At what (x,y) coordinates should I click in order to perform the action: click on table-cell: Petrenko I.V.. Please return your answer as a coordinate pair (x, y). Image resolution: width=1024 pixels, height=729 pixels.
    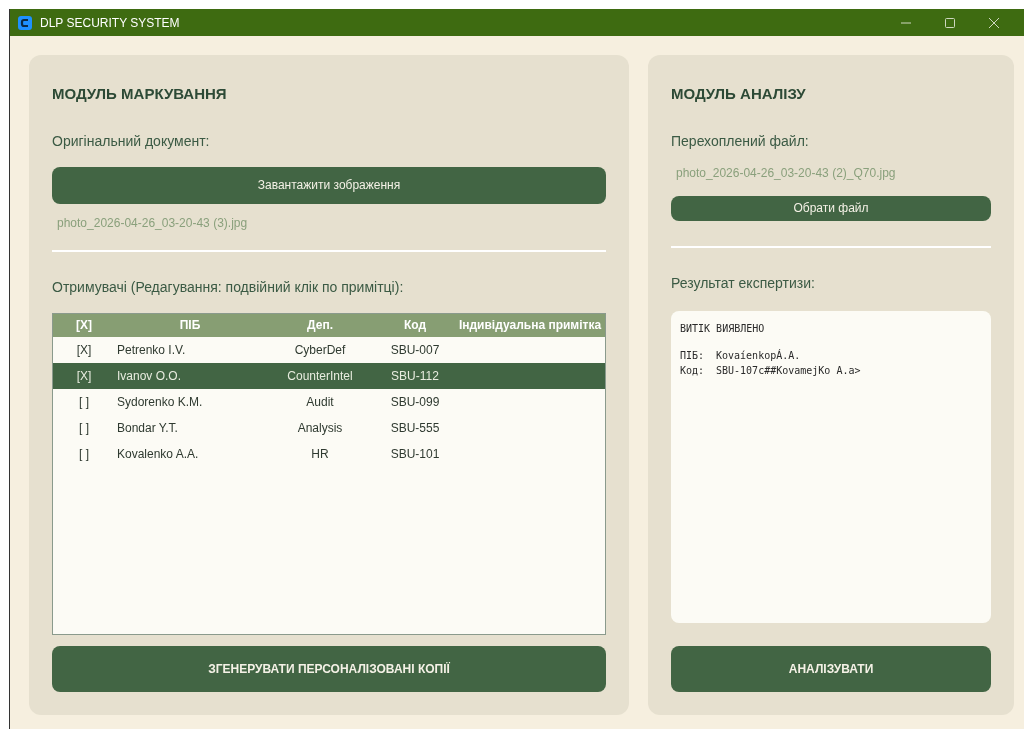
    Looking at the image, I should click on (151, 349).